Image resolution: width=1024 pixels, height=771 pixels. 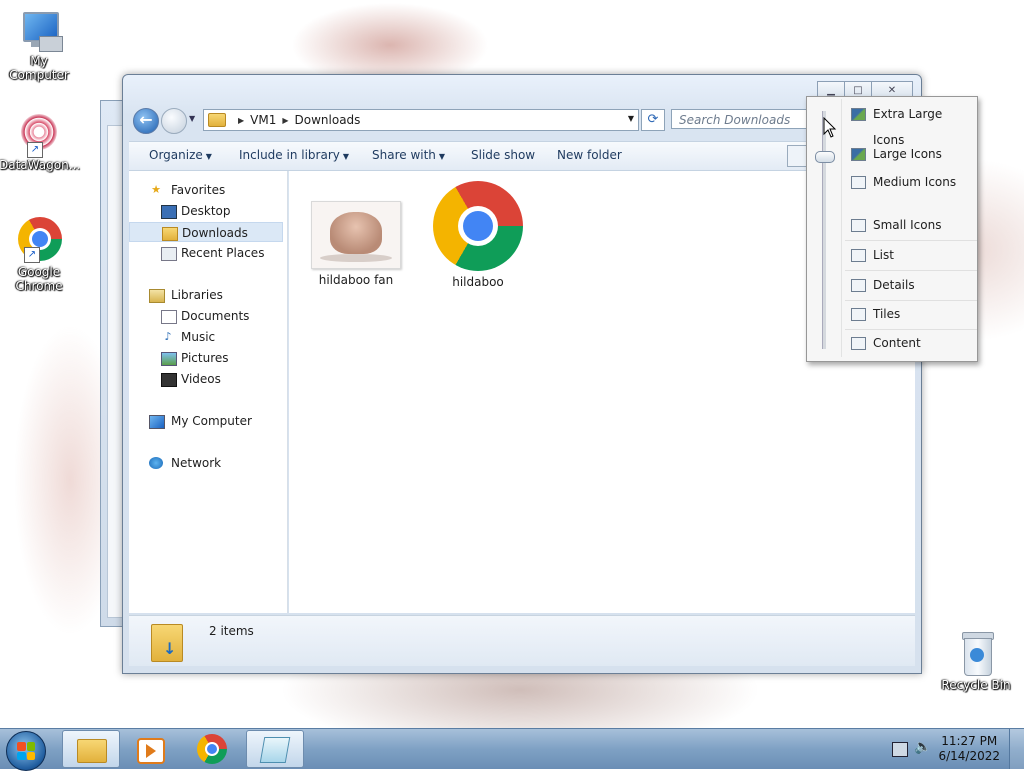 What do you see at coordinates (1016, 749) in the screenshot?
I see `show-desktop-button` at bounding box center [1016, 749].